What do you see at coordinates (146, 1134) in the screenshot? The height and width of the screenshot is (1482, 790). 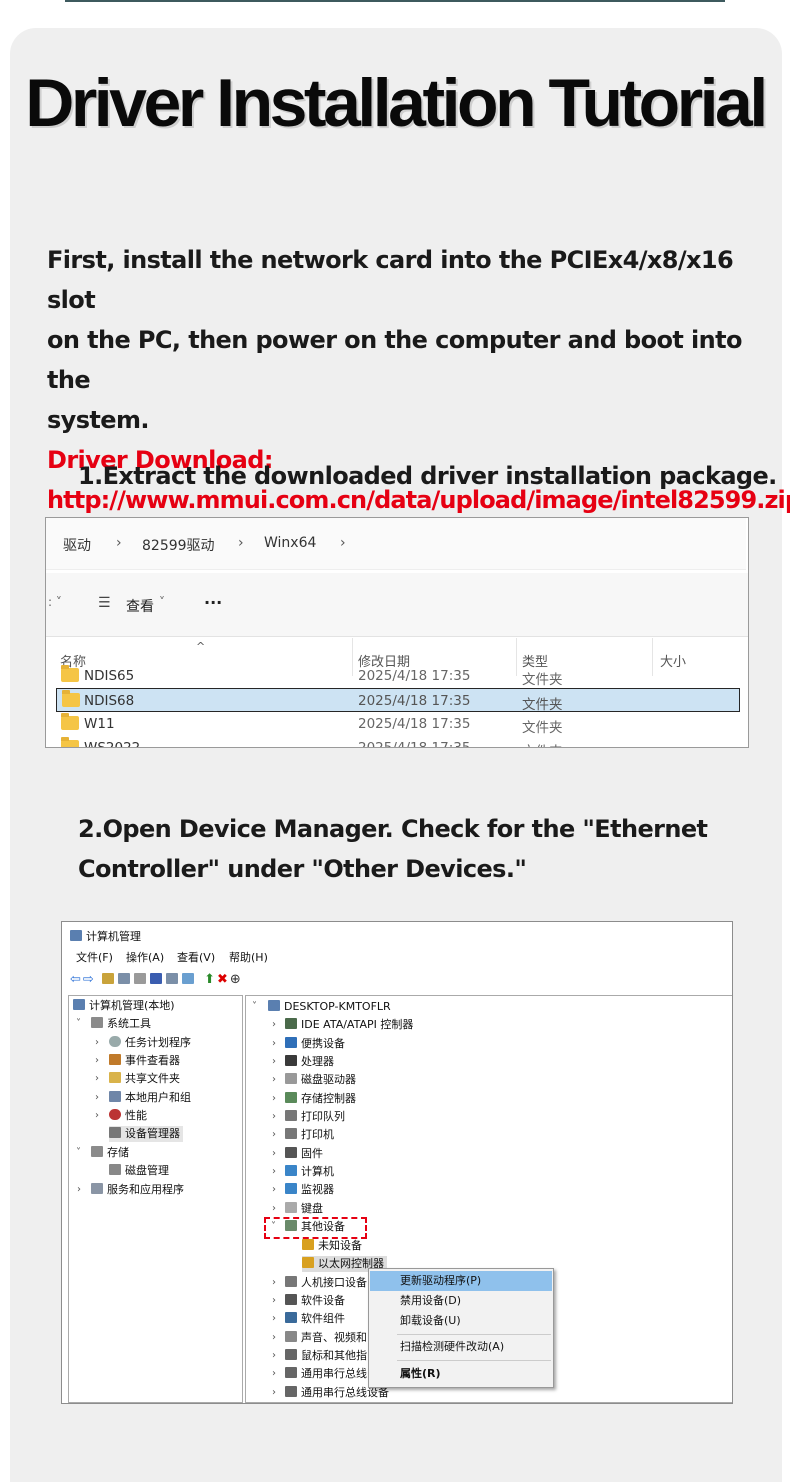 I see `tree-item-device-manager: 设备管理器` at bounding box center [146, 1134].